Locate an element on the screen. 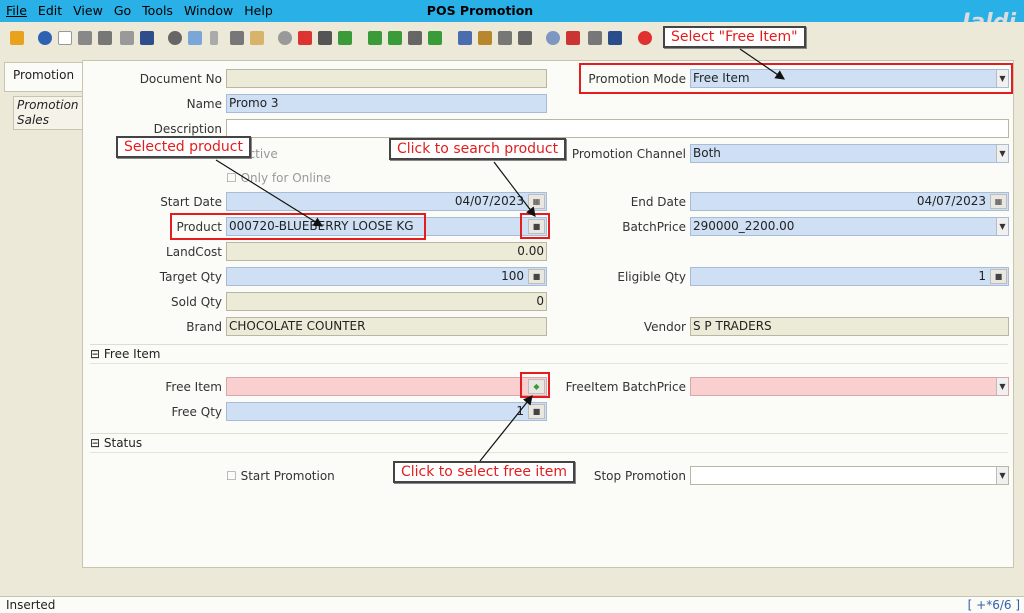 This screenshot has height=613, width=1024. arrow-to-free-item-search is located at coordinates (506, 428).